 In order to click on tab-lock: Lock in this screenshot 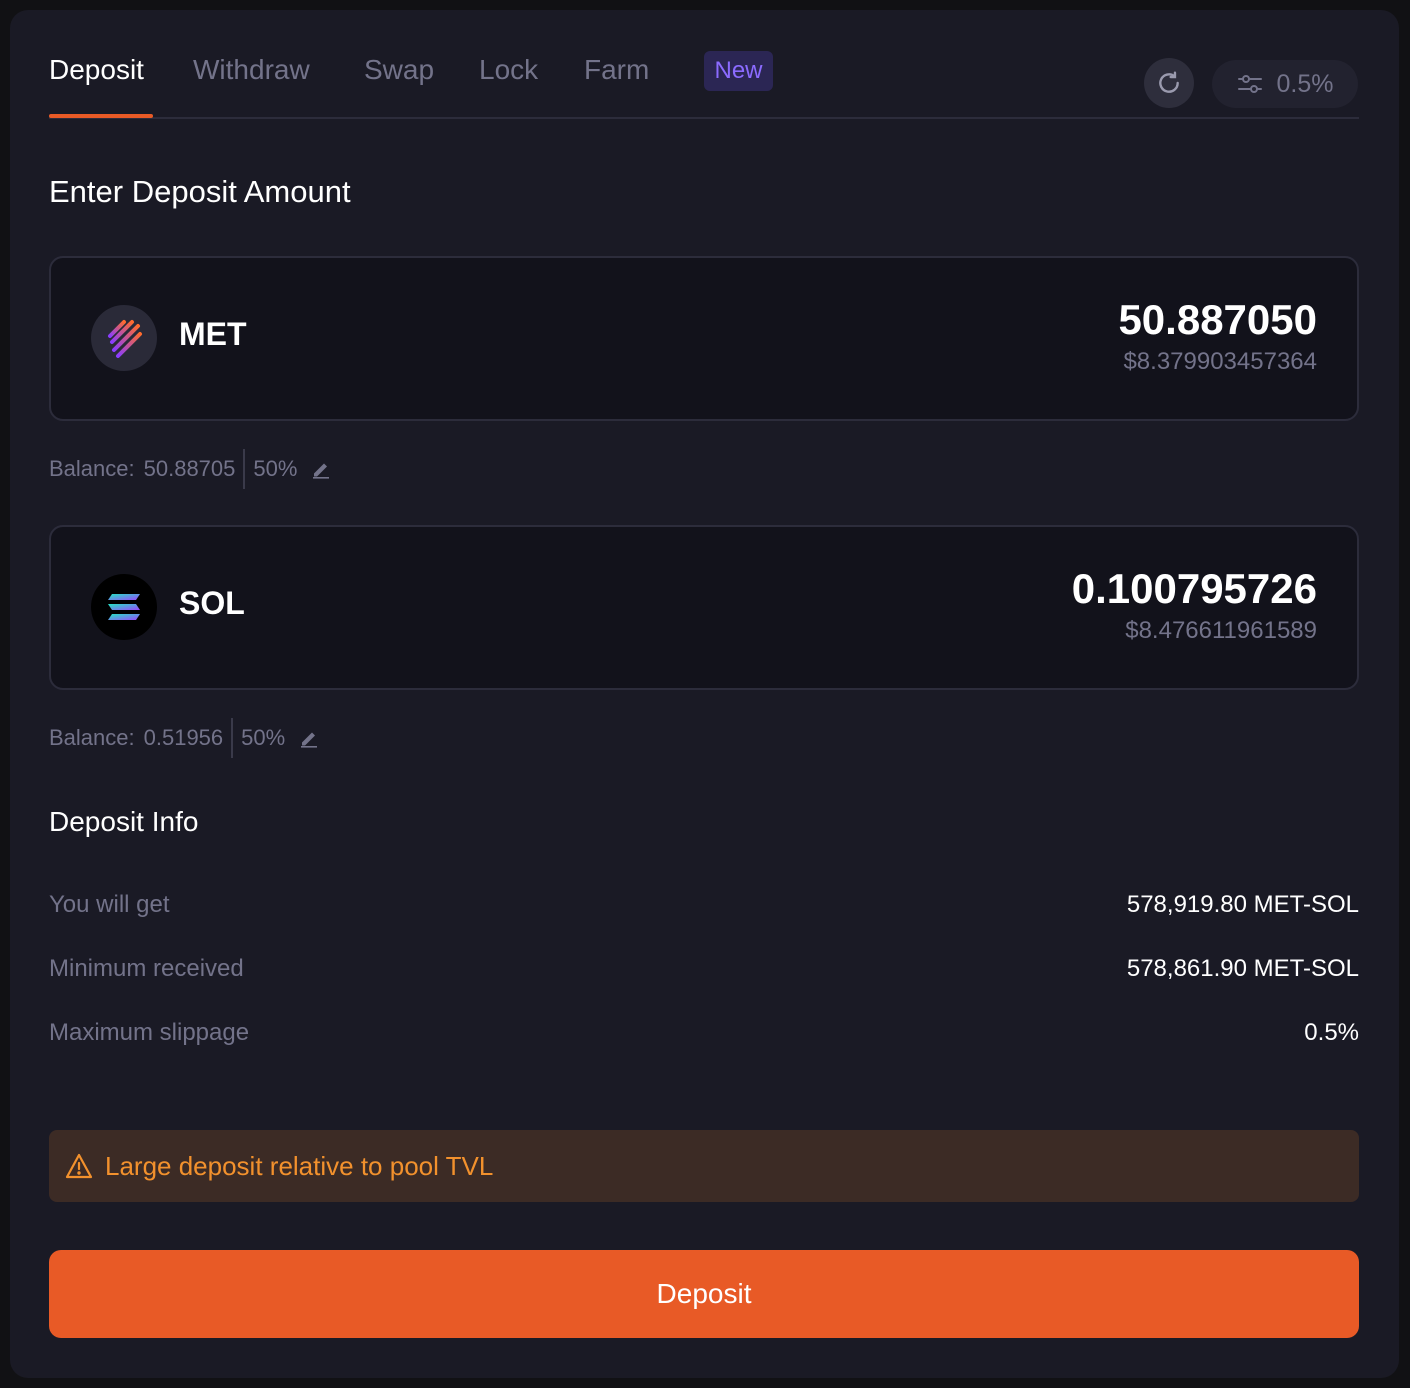, I will do `click(508, 83)`.